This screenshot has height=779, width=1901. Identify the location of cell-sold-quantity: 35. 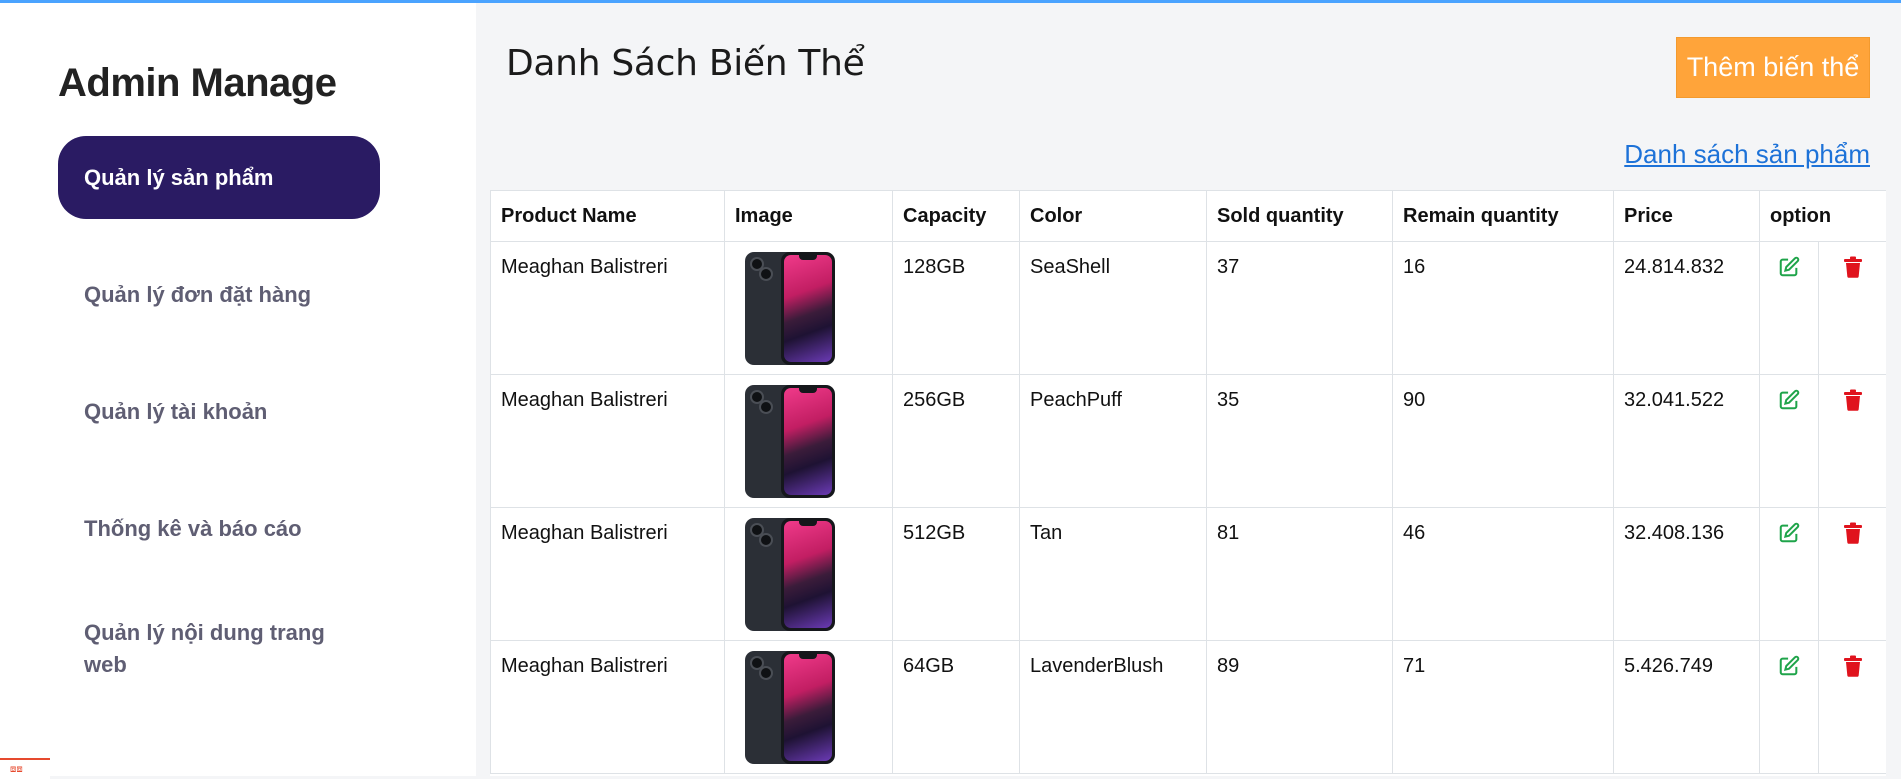
(1299, 441).